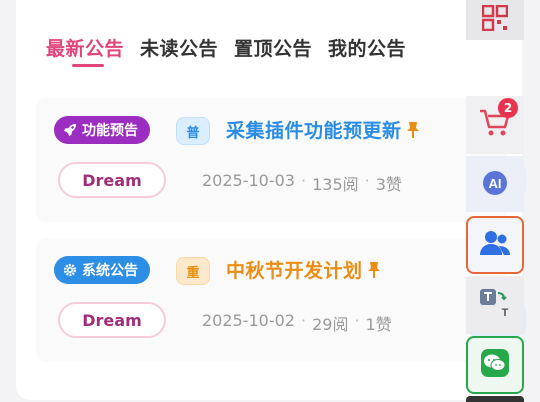  What do you see at coordinates (179, 47) in the screenshot?
I see `tab-unread: 未读公告` at bounding box center [179, 47].